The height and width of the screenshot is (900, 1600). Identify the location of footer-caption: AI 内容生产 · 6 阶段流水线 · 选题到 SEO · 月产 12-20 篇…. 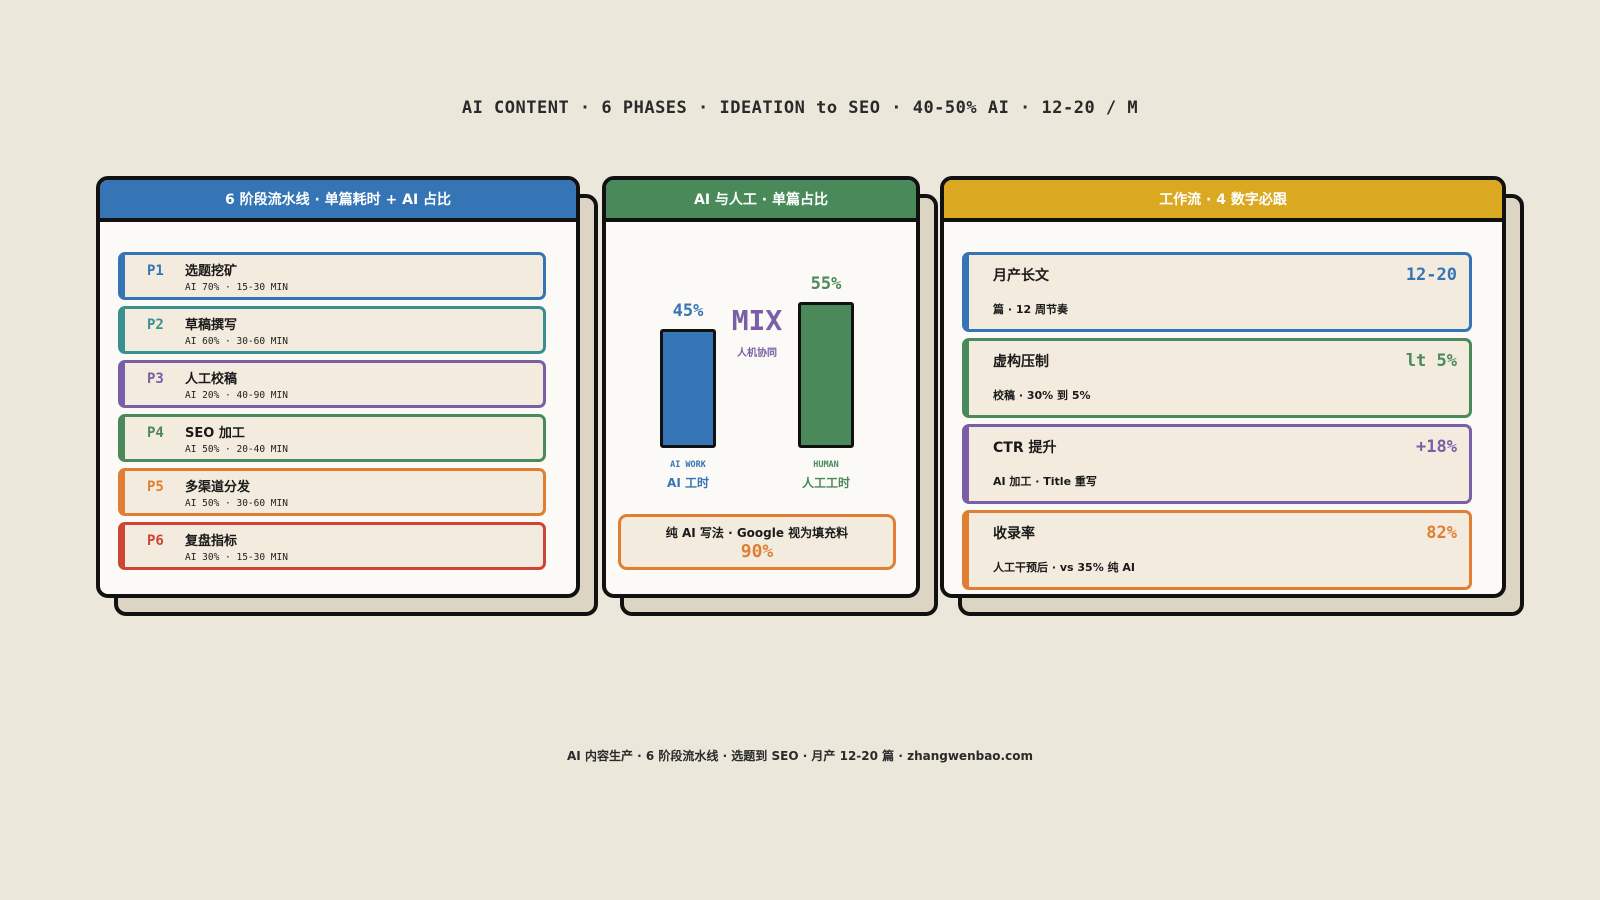
(800, 756).